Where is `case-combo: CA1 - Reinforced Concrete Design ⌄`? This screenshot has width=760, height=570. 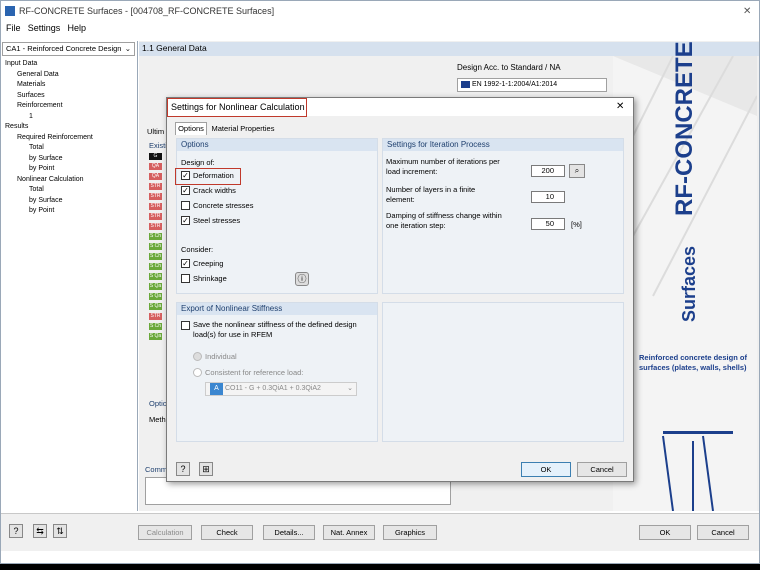
case-combo: CA1 - Reinforced Concrete Design ⌄ is located at coordinates (68, 49).